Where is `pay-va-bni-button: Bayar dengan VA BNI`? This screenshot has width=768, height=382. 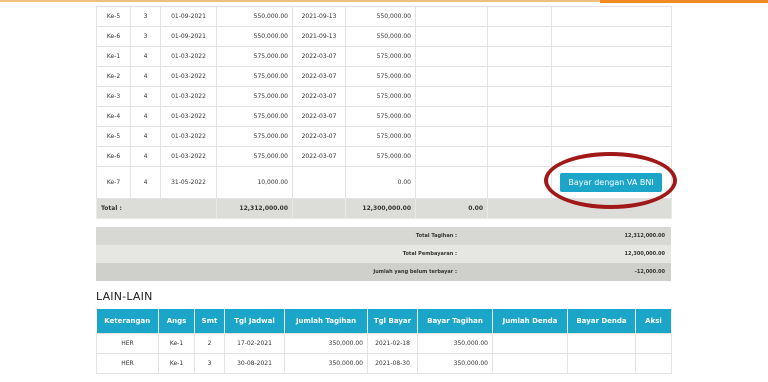
pay-va-bni-button: Bayar dengan VA BNI is located at coordinates (611, 182).